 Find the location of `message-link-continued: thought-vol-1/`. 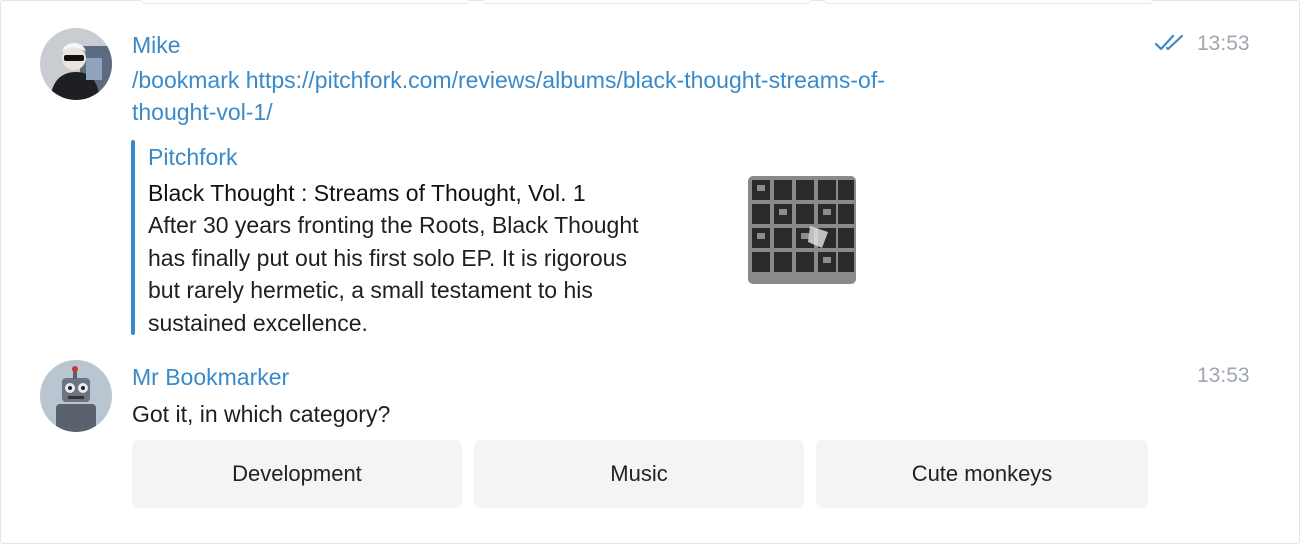

message-link-continued: thought-vol-1/ is located at coordinates (202, 112).